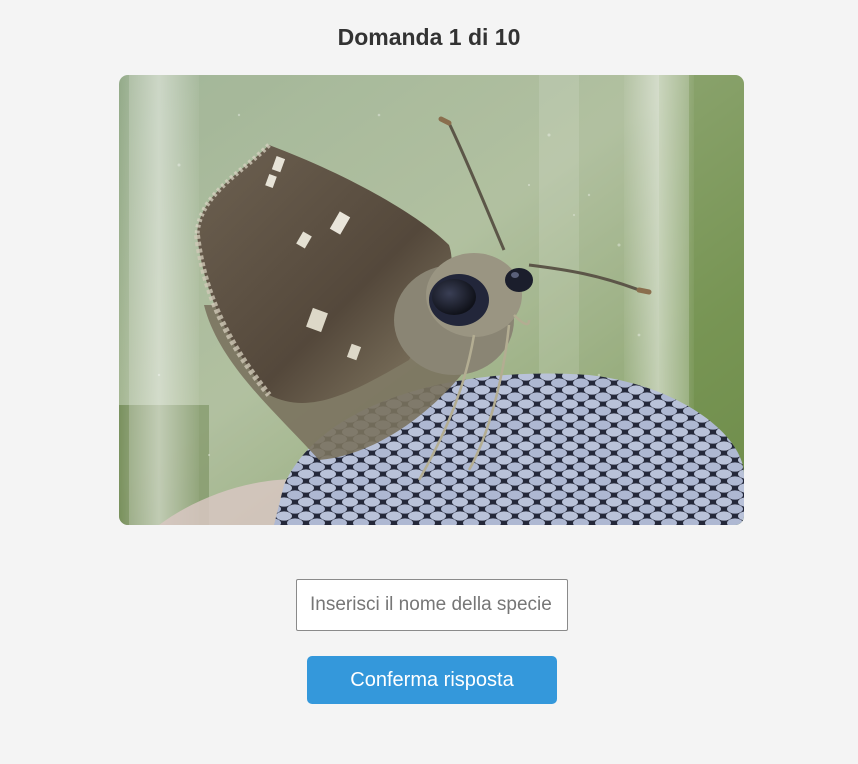 This screenshot has width=858, height=764. Describe the element at coordinates (432, 605) in the screenshot. I see `species-name-input` at that location.